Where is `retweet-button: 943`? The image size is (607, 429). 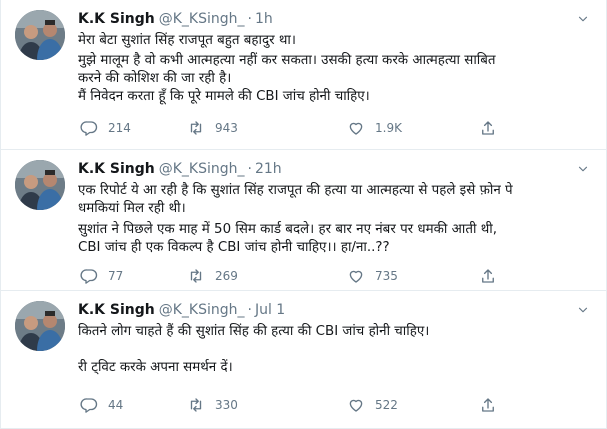
retweet-button: 943 is located at coordinates (212, 128).